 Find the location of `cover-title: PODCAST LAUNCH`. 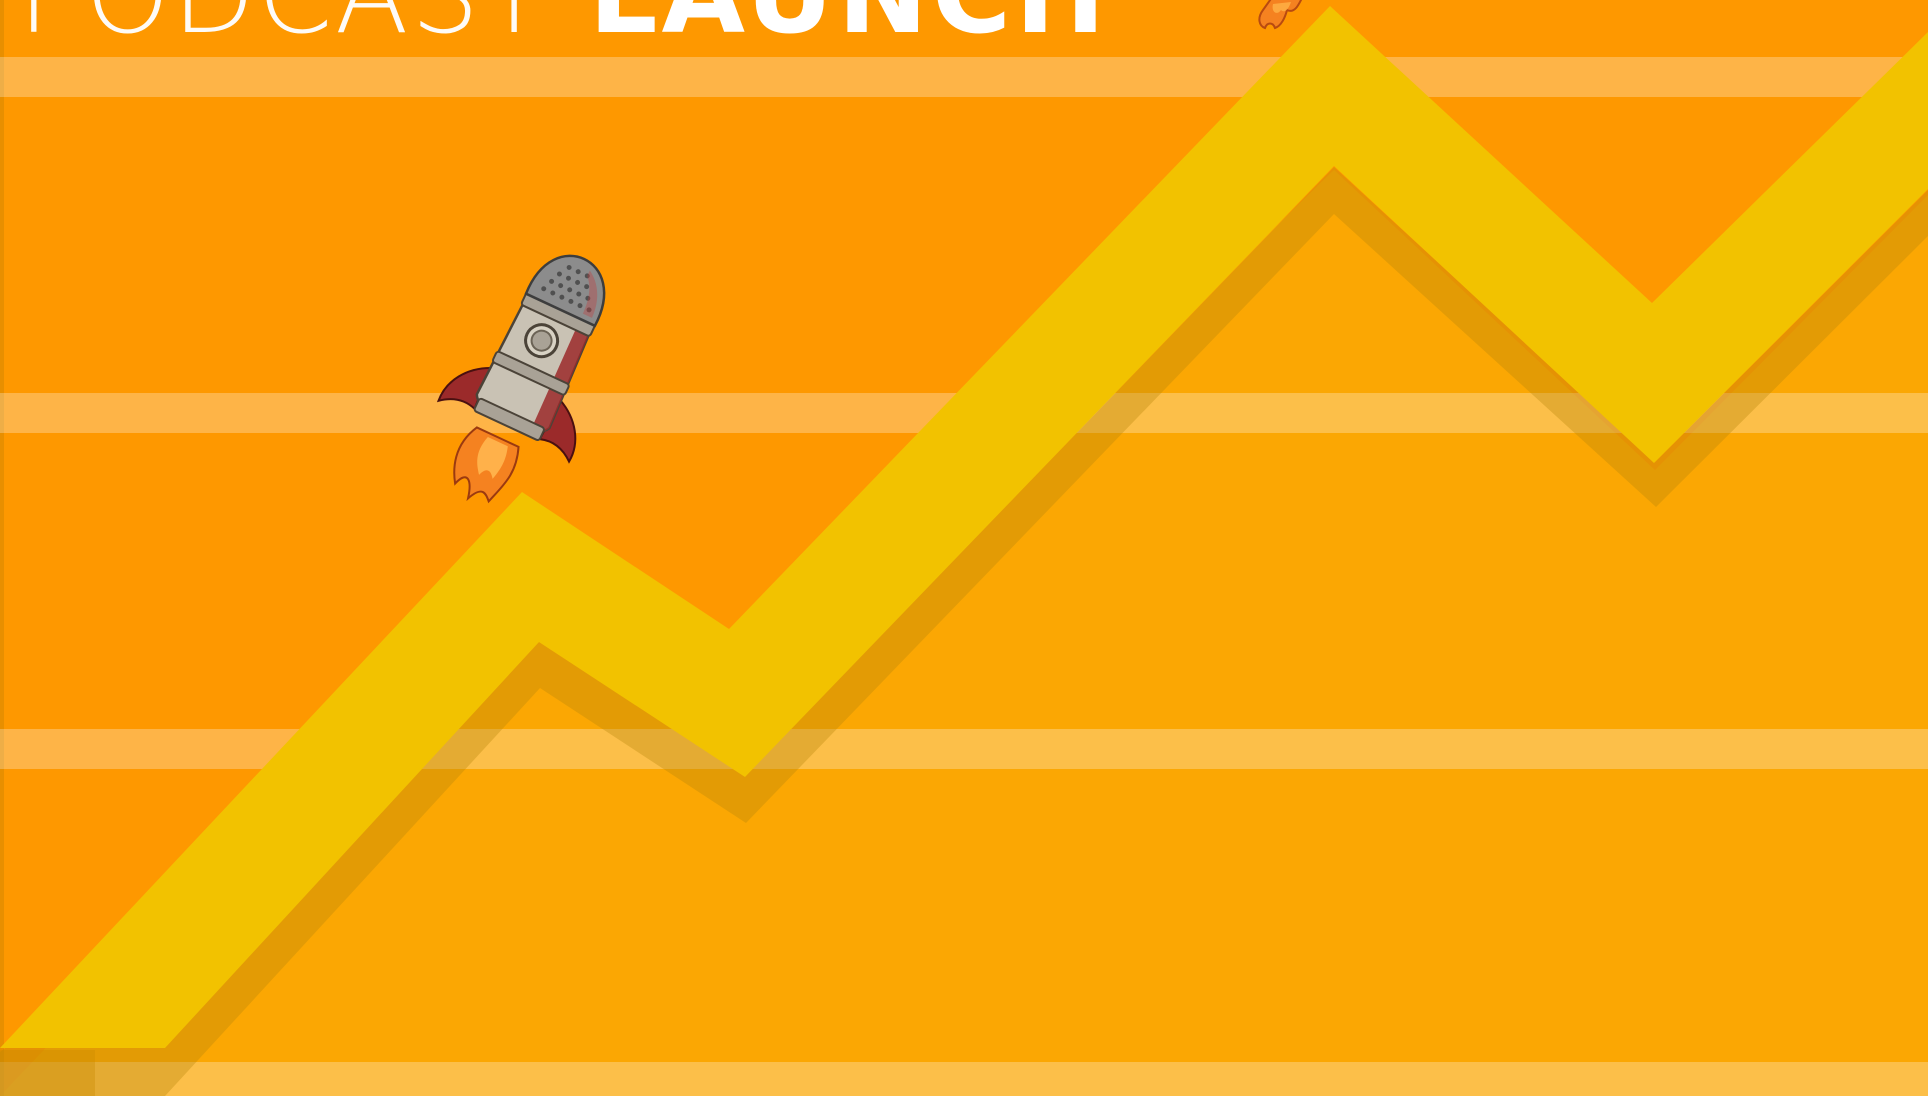

cover-title: PODCAST LAUNCH is located at coordinates (564, 25).